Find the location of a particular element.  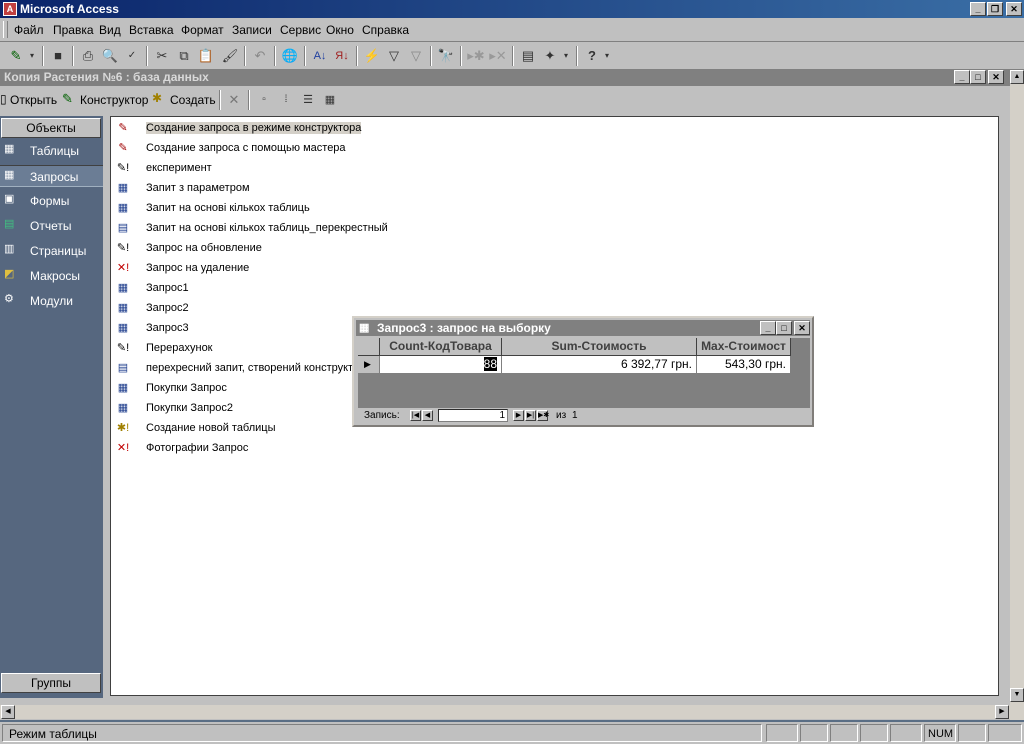

objects-header: Объекты is located at coordinates (51, 128).